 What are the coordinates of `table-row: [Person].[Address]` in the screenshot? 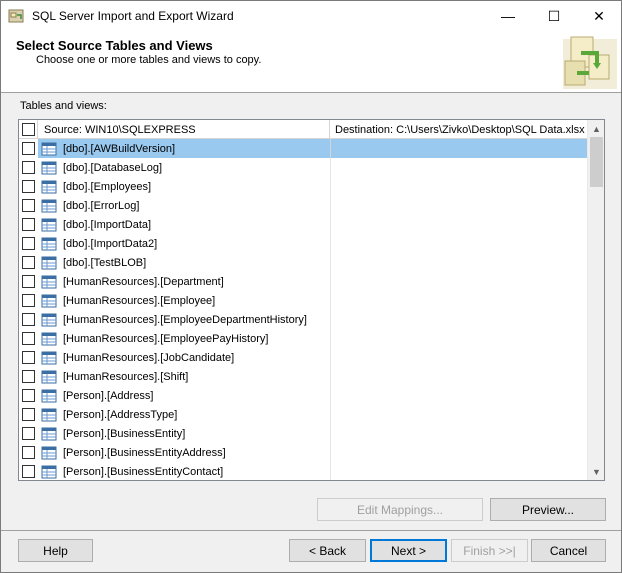 It's located at (303, 395).